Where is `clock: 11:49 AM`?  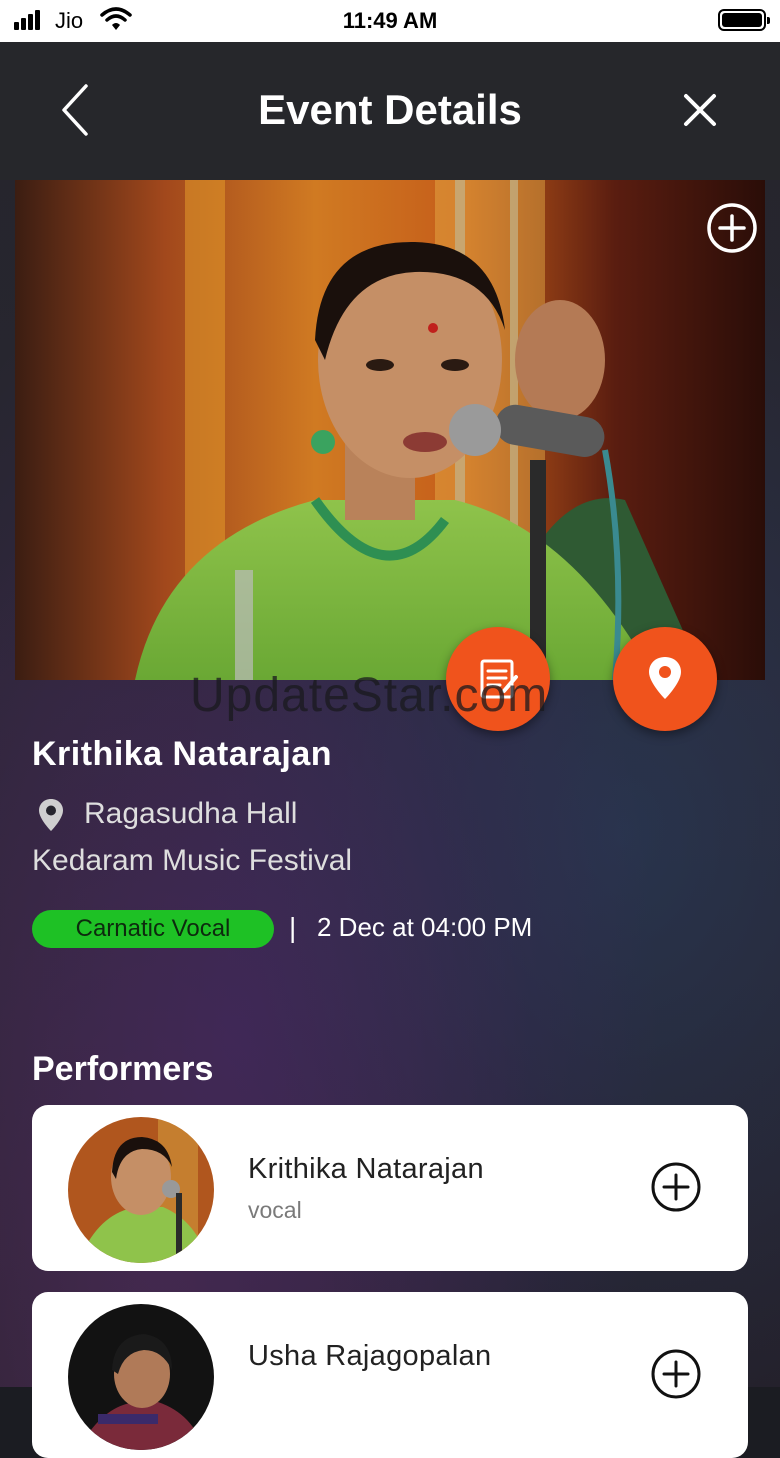 clock: 11:49 AM is located at coordinates (390, 20).